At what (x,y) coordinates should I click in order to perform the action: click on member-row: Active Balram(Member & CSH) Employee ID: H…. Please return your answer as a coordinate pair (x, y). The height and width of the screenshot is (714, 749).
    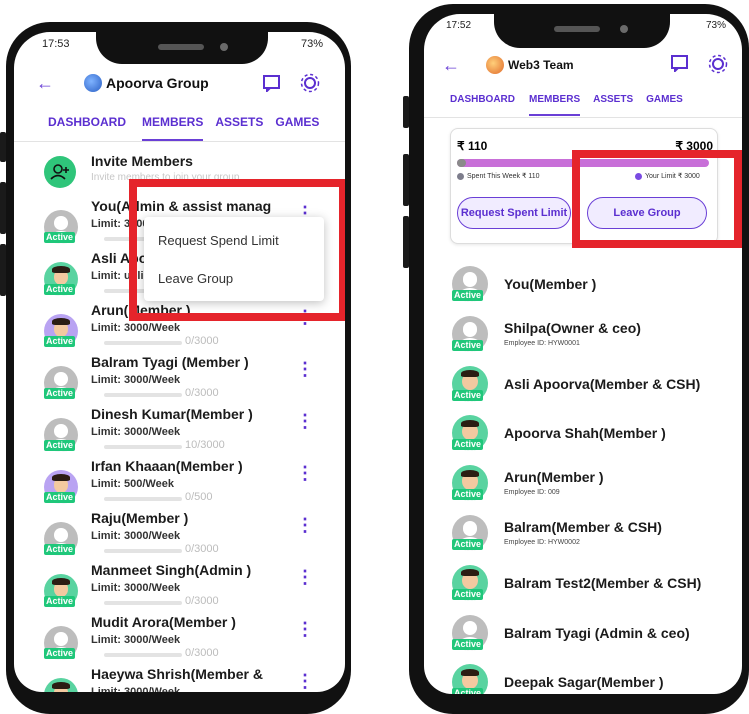
    Looking at the image, I should click on (583, 535).